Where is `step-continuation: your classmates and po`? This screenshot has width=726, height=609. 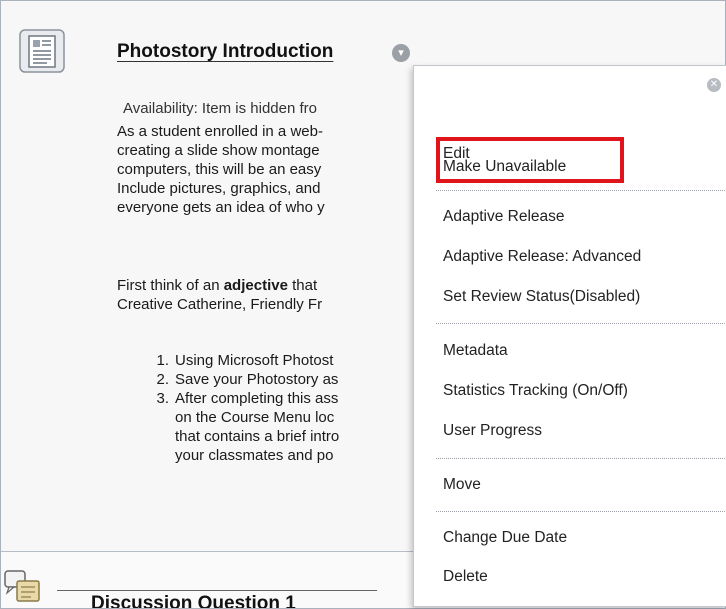
step-continuation: your classmates and po is located at coordinates (254, 455).